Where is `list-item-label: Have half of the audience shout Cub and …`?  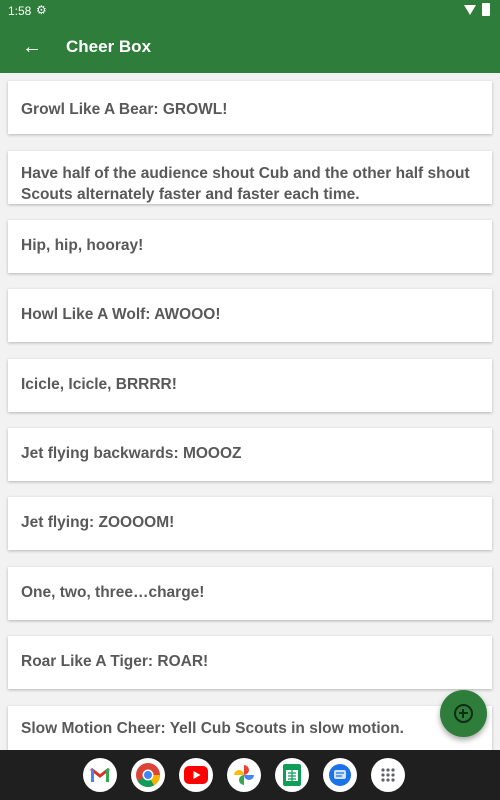 list-item-label: Have half of the audience shout Cub and … is located at coordinates (245, 184).